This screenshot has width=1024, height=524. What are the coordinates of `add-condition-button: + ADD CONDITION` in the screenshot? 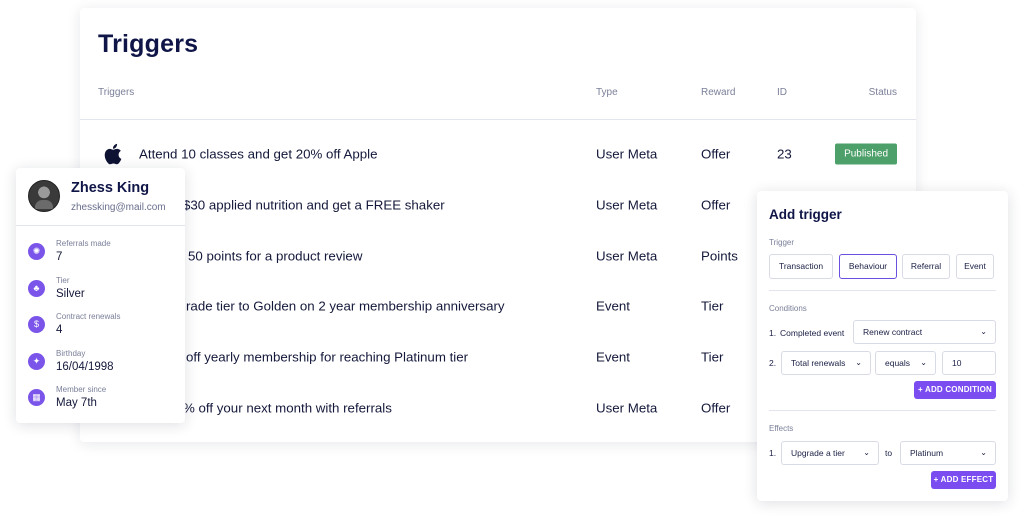 It's located at (955, 390).